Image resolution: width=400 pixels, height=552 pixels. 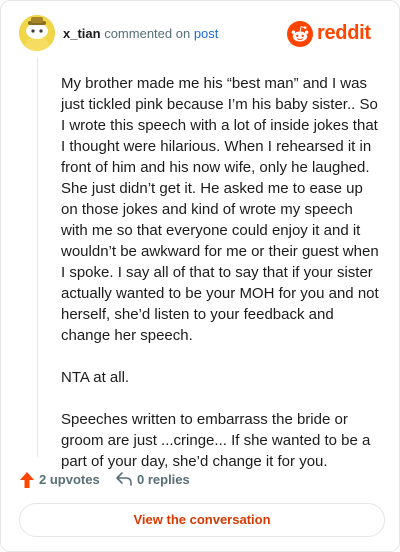 I want to click on upvote-button: 2 upvotes, so click(x=59, y=480).